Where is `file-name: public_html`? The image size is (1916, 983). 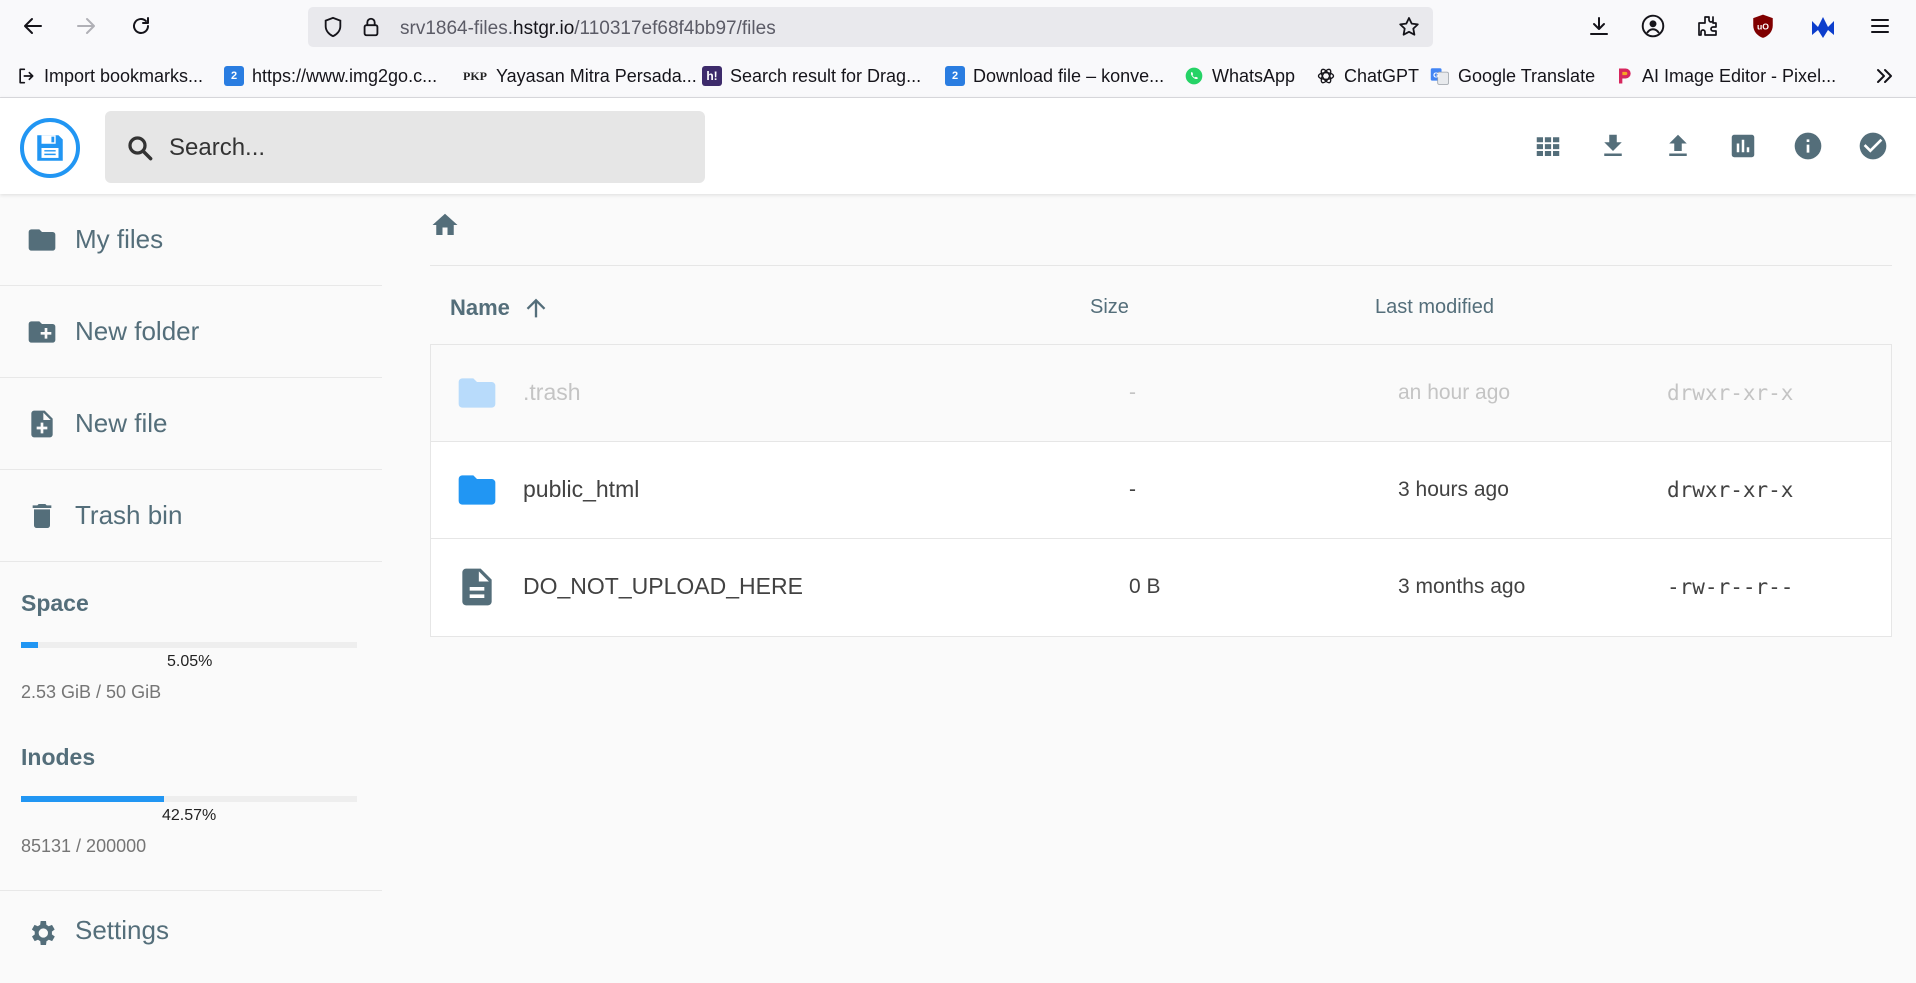
file-name: public_html is located at coordinates (581, 489).